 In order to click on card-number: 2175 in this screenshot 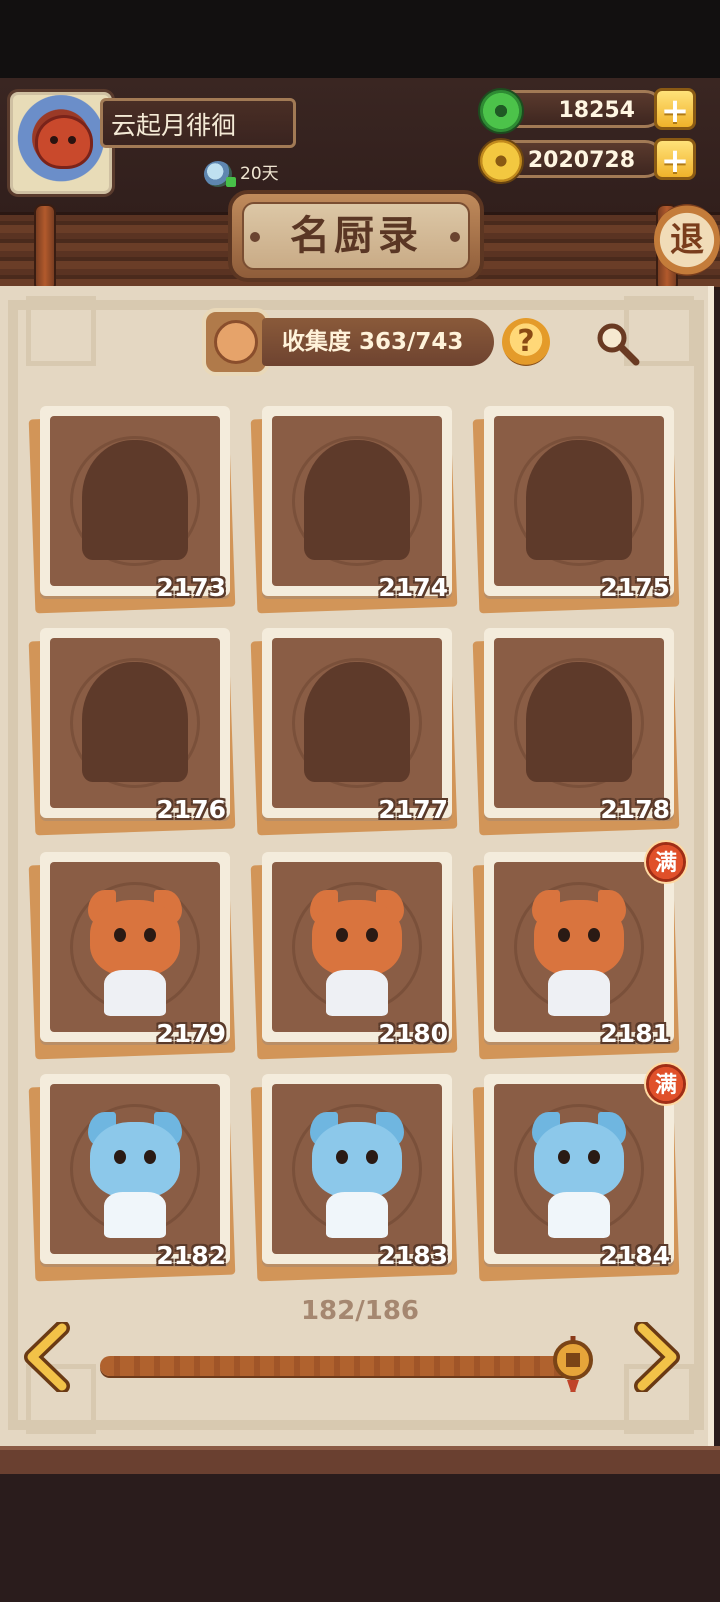, I will do `click(635, 587)`.